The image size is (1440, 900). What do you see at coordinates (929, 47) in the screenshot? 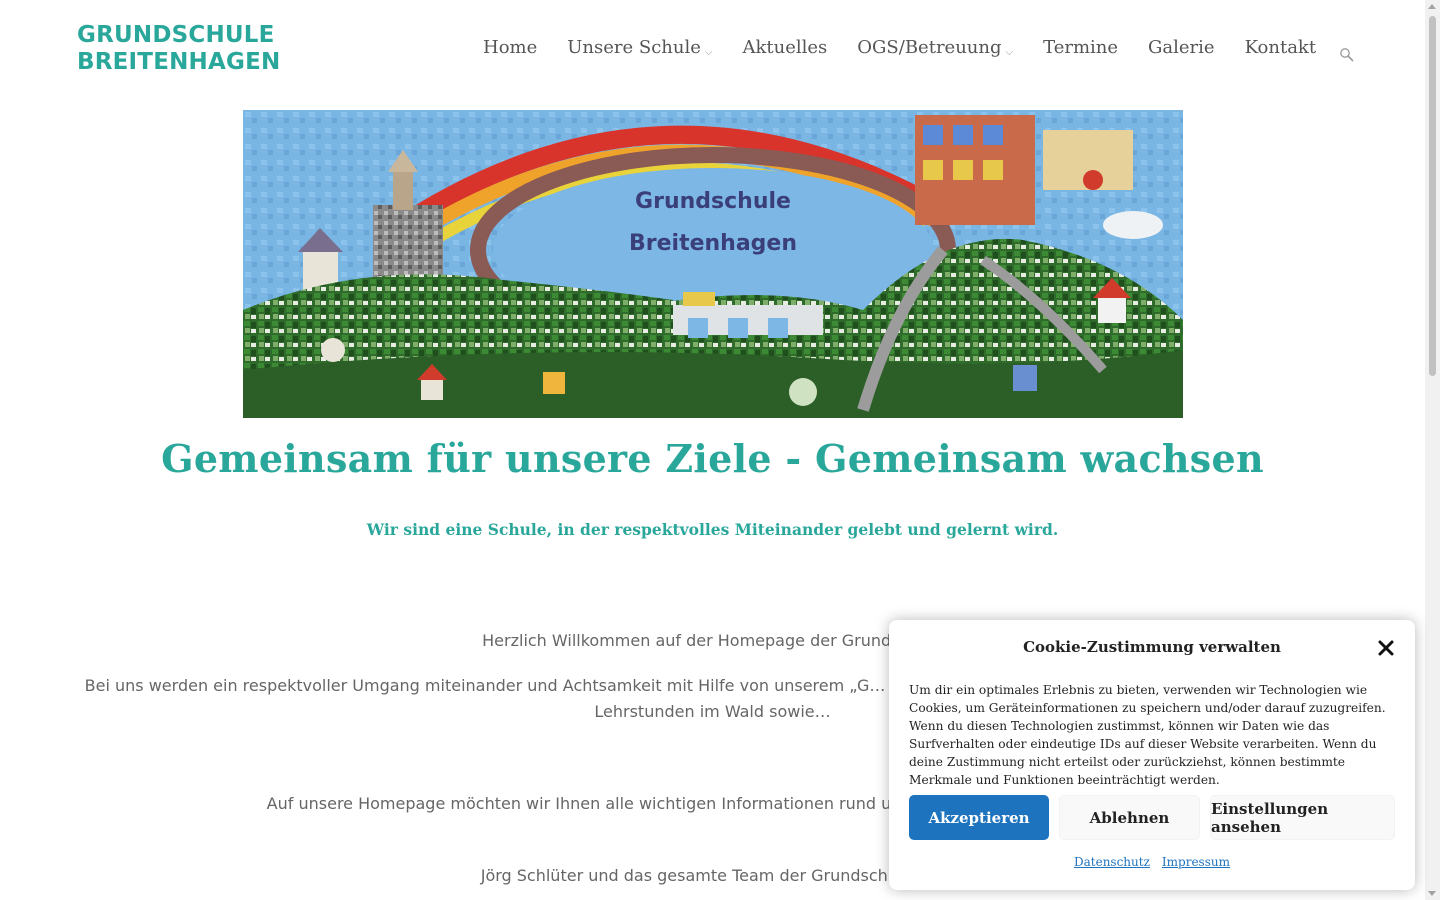
I see `nav-item-label: OGS/Betreuung` at bounding box center [929, 47].